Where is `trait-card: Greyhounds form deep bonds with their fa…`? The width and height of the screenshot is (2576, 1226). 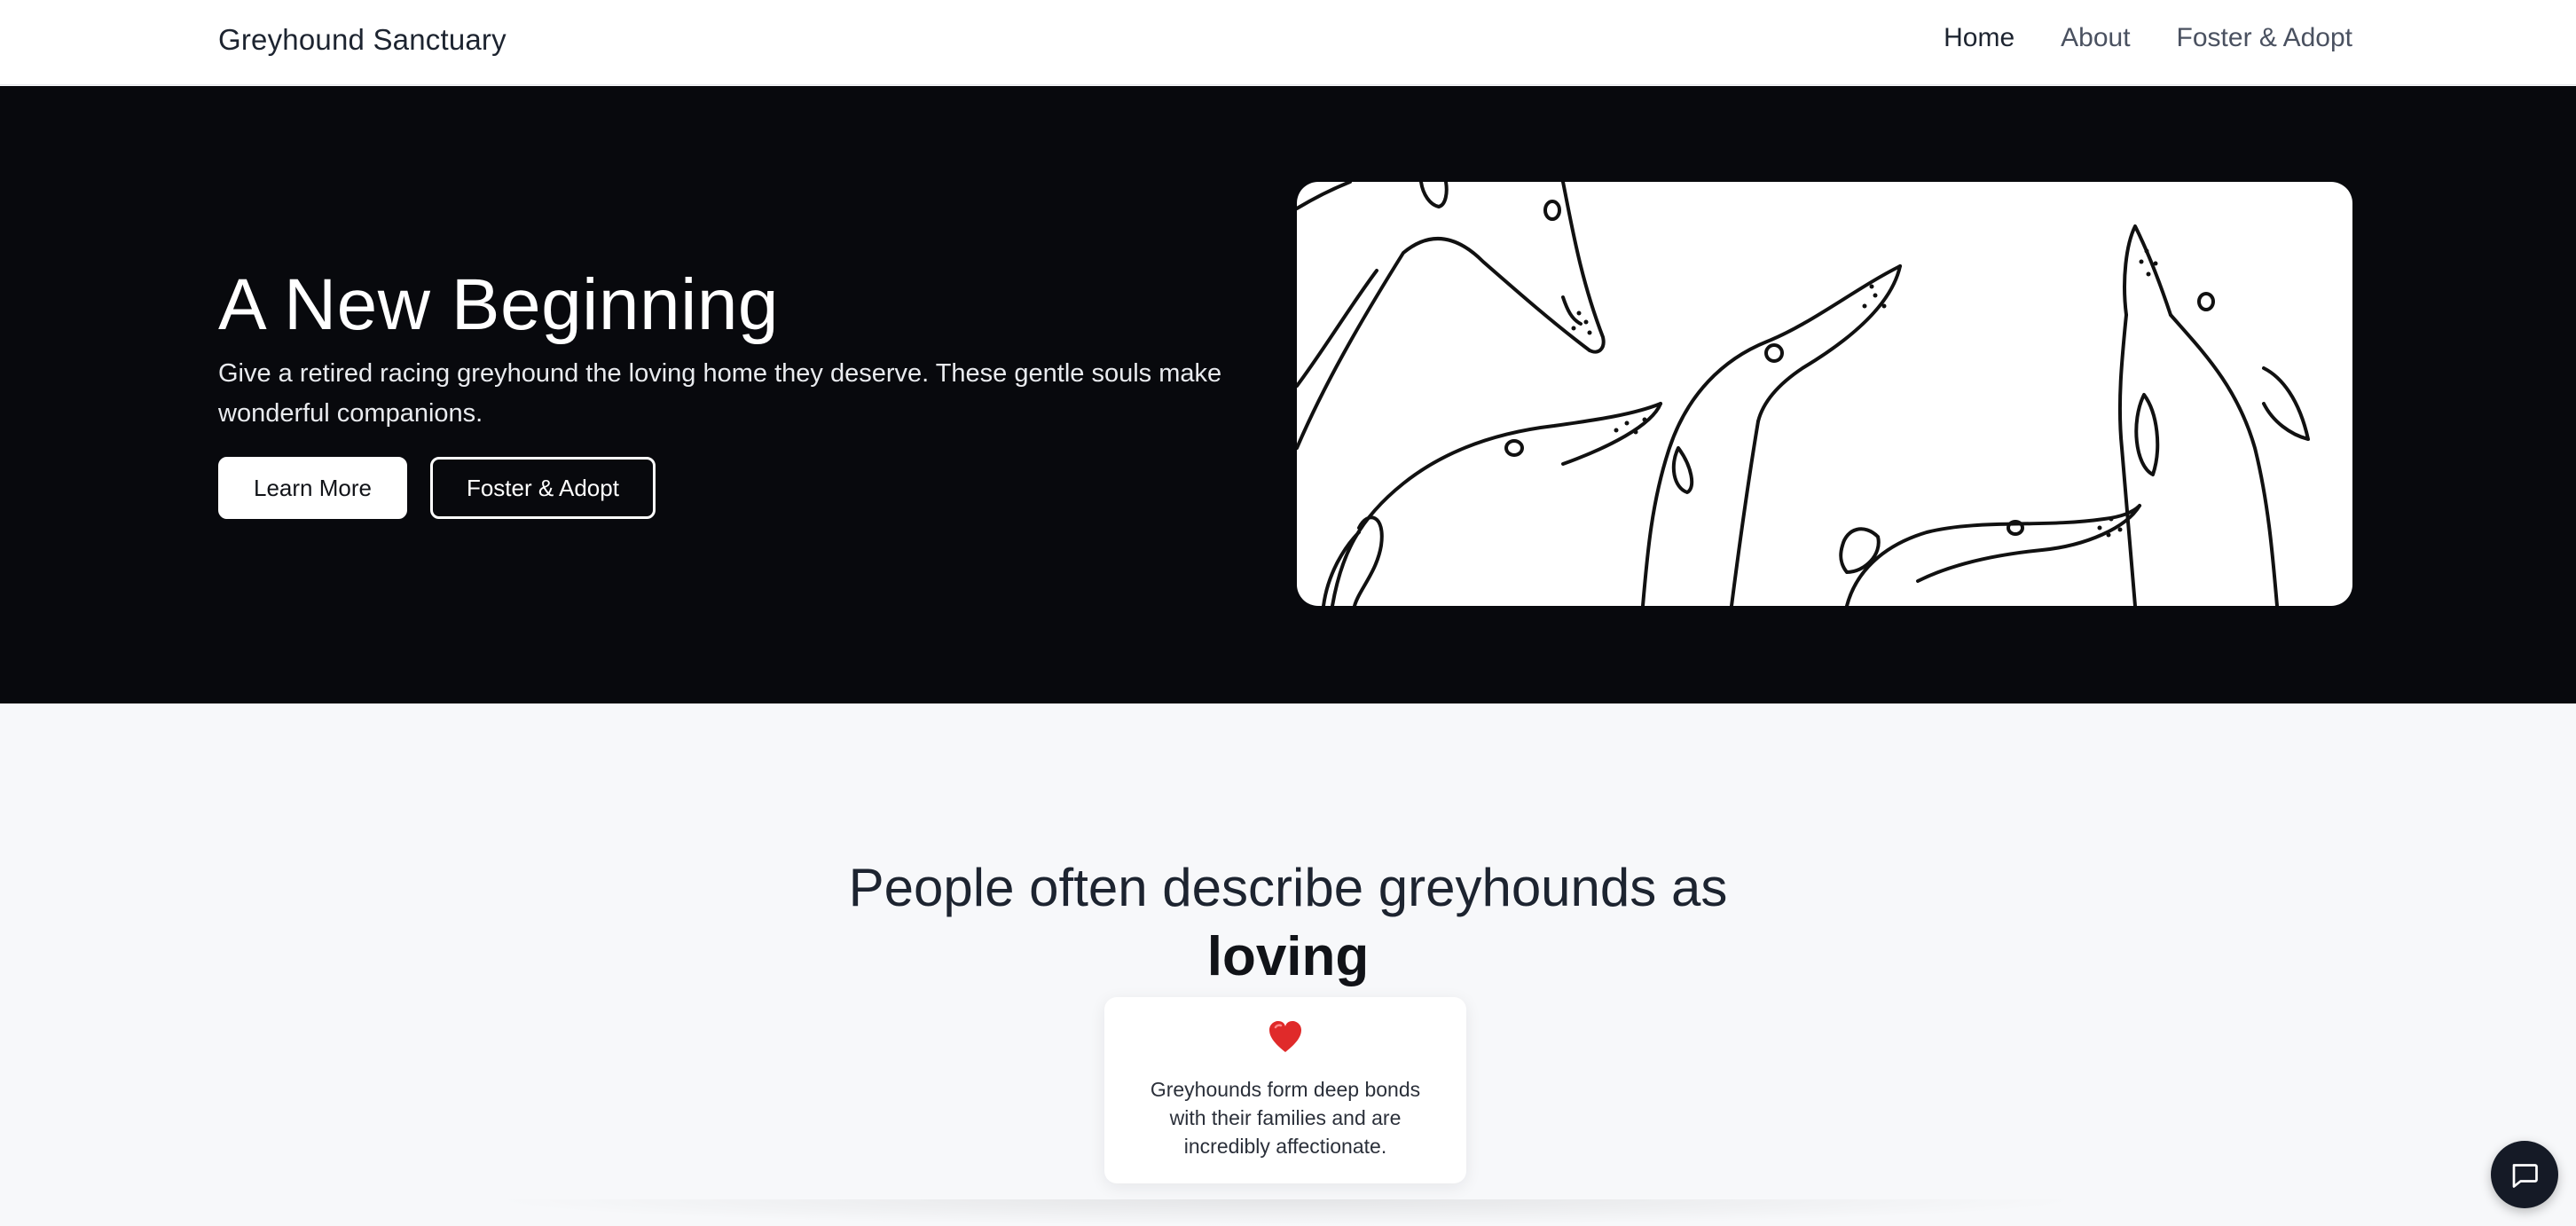 trait-card: Greyhounds form deep bonds with their fa… is located at coordinates (1285, 1090).